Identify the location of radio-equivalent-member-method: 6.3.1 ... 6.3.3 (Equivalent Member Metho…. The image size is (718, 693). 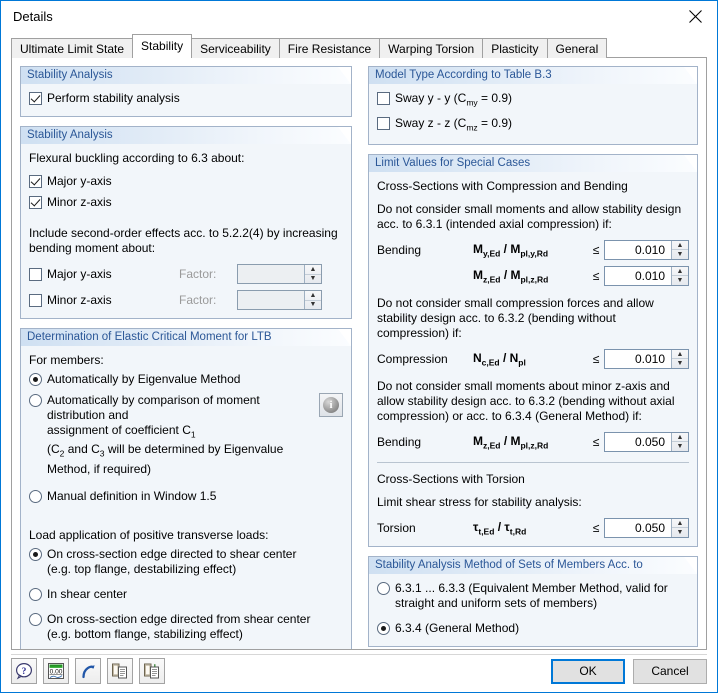
(522, 596).